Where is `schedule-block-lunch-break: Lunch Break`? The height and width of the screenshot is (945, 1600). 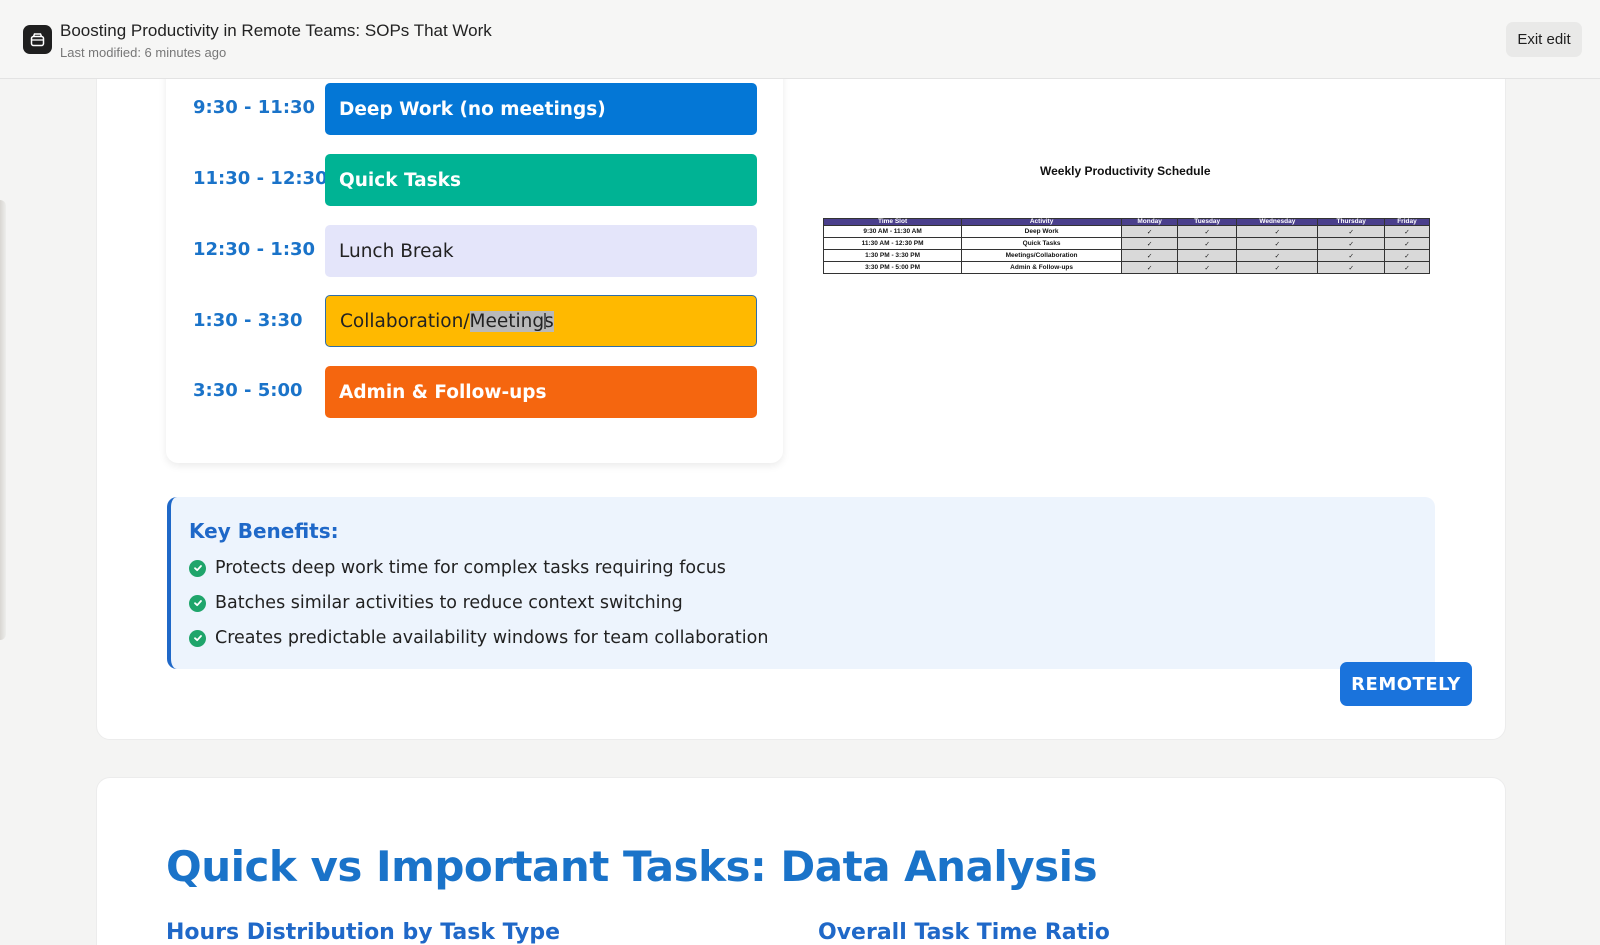
schedule-block-lunch-break: Lunch Break is located at coordinates (541, 251).